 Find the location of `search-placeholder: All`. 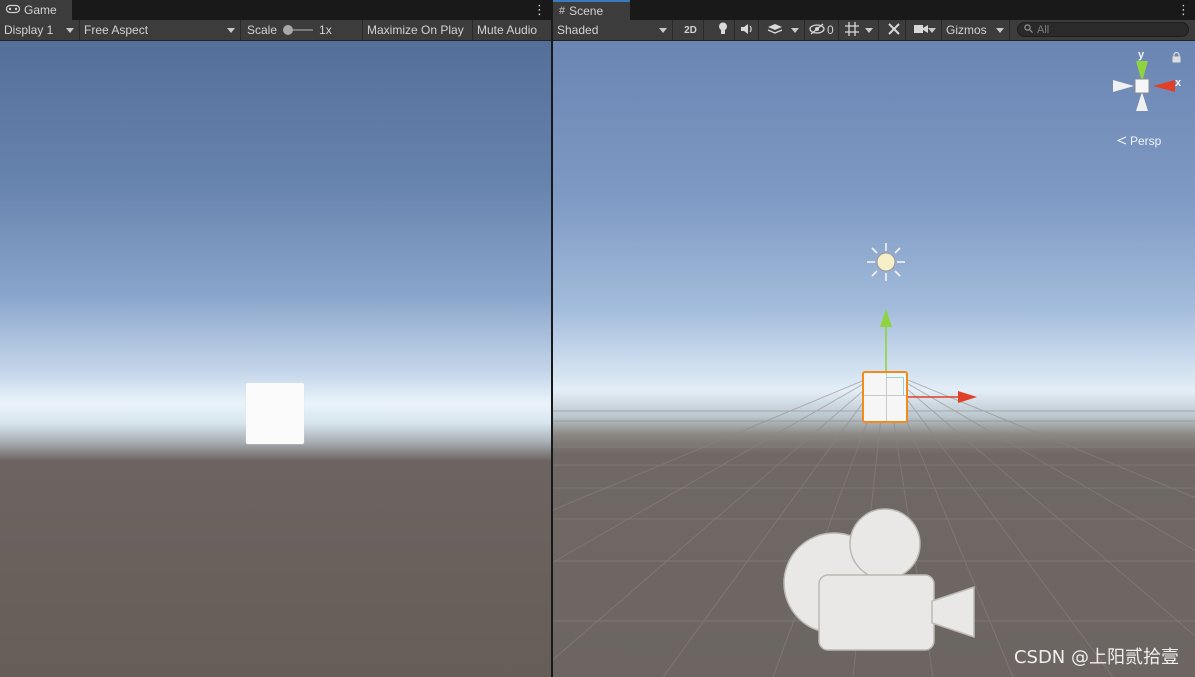

search-placeholder: All is located at coordinates (1043, 29).